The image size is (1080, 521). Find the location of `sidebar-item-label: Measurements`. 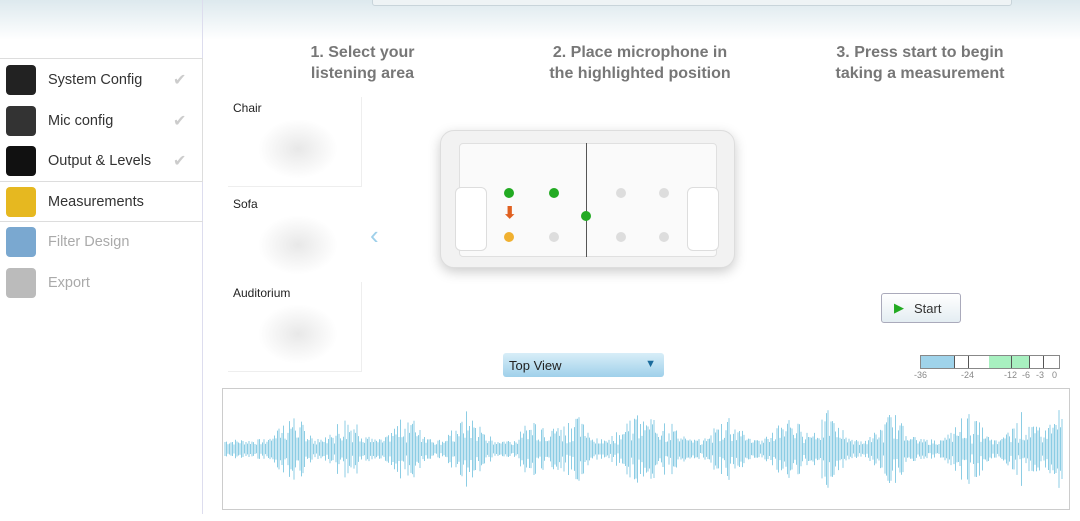

sidebar-item-label: Measurements is located at coordinates (96, 201).